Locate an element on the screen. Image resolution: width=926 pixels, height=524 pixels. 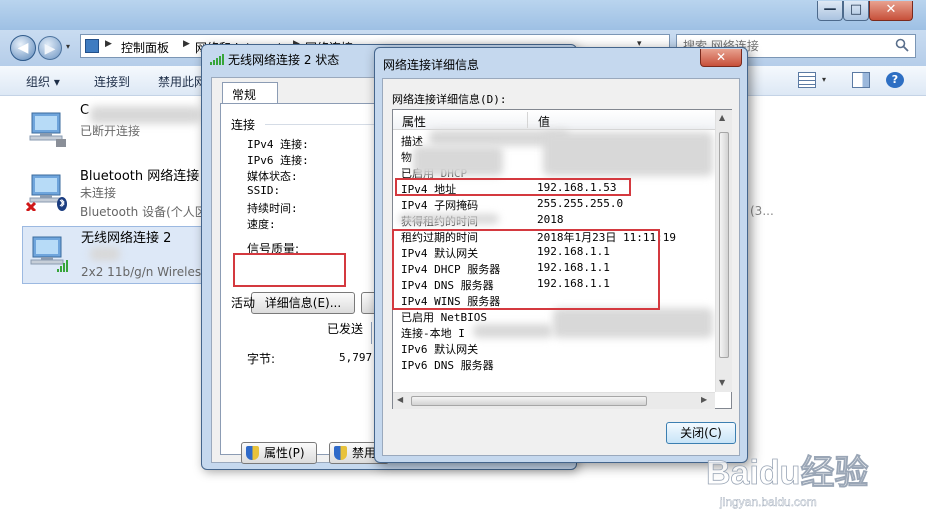
back-arrow-icon: ◀ is located at coordinates (23, 48).